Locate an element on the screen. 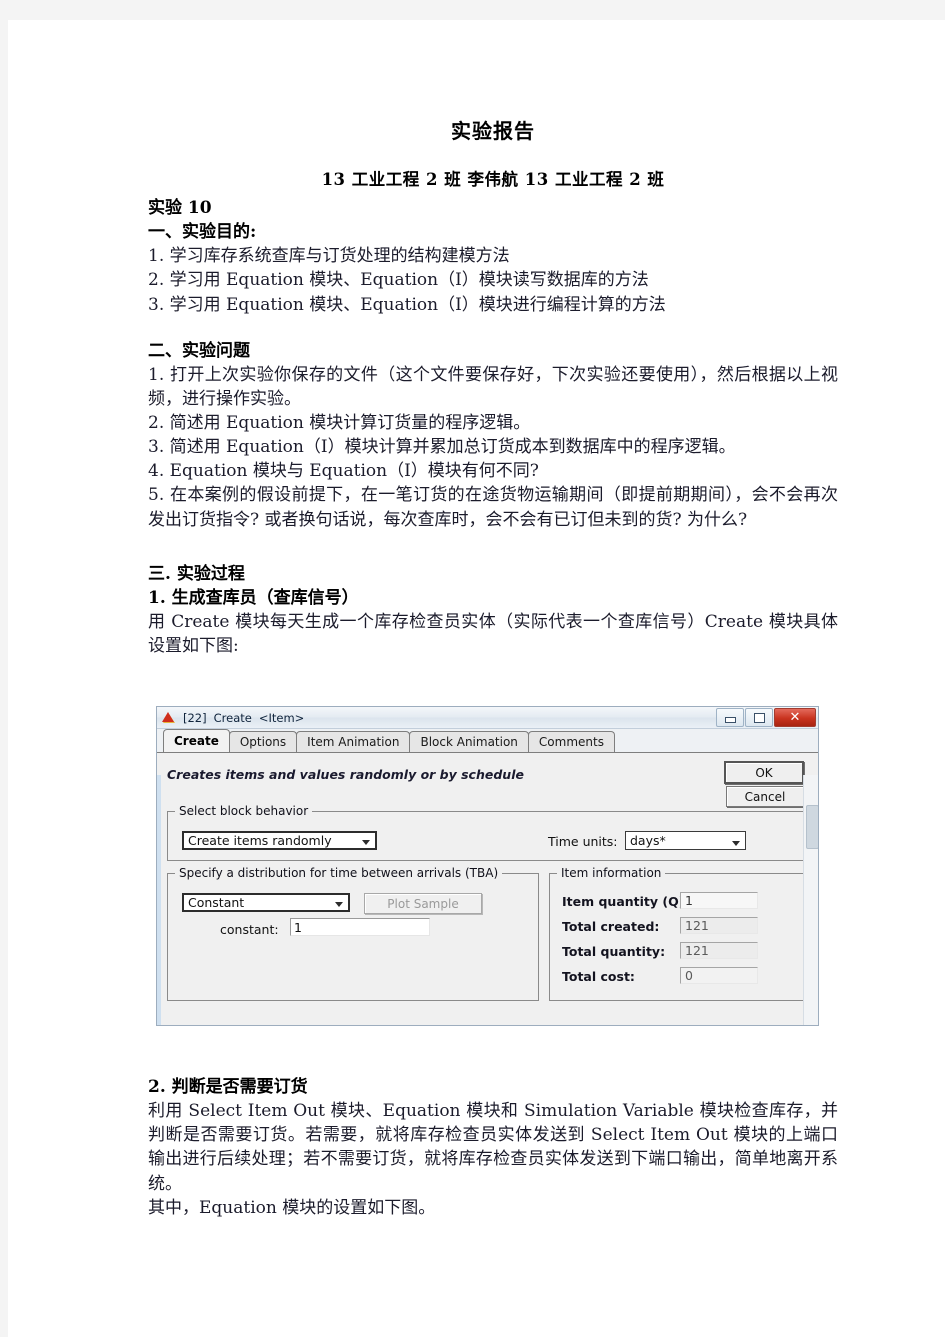  item-quantity-value: 1 is located at coordinates (719, 900).